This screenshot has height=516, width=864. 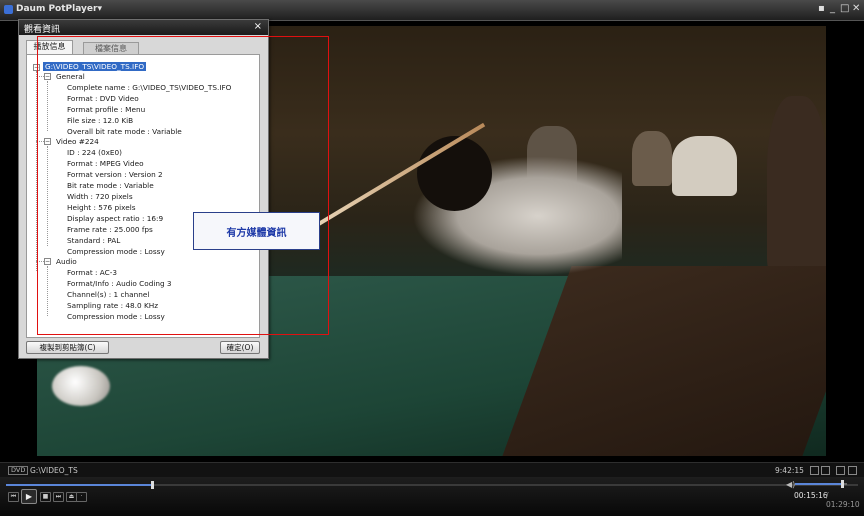 What do you see at coordinates (825, 470) in the screenshot?
I see `preferences-icon` at bounding box center [825, 470].